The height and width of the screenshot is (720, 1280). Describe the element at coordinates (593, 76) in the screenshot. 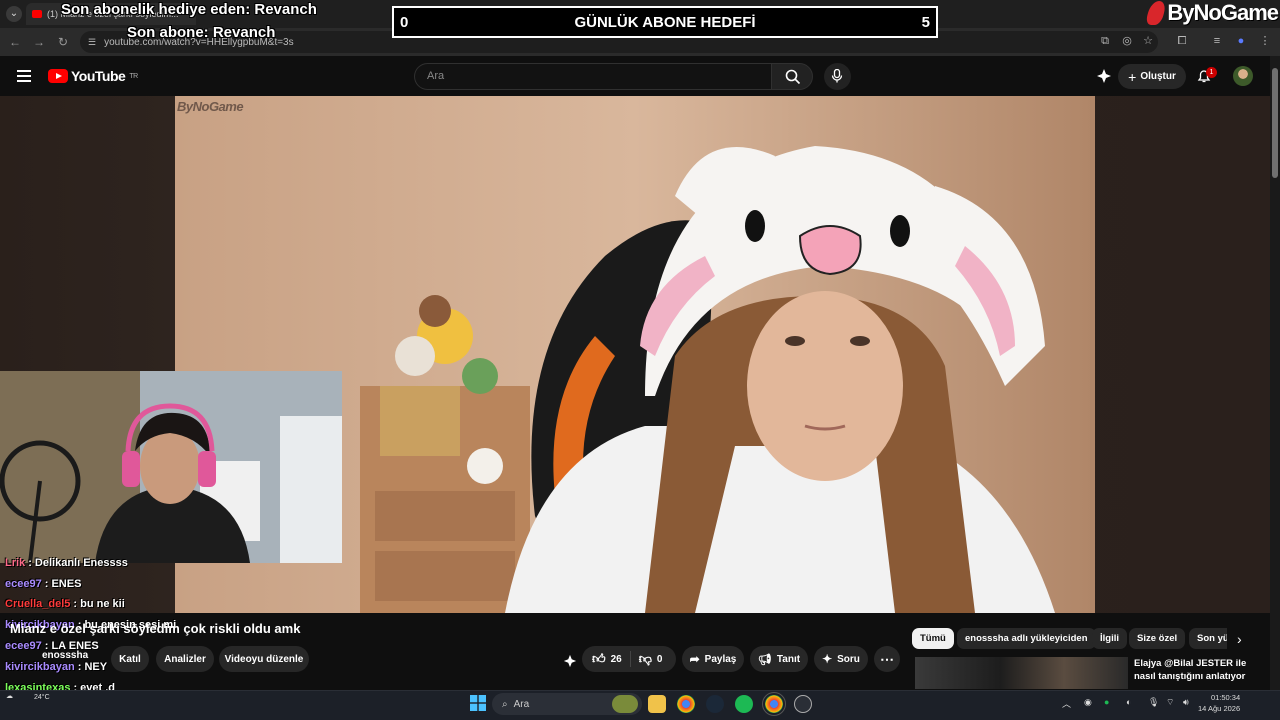

I see `search-input: Ara` at that location.